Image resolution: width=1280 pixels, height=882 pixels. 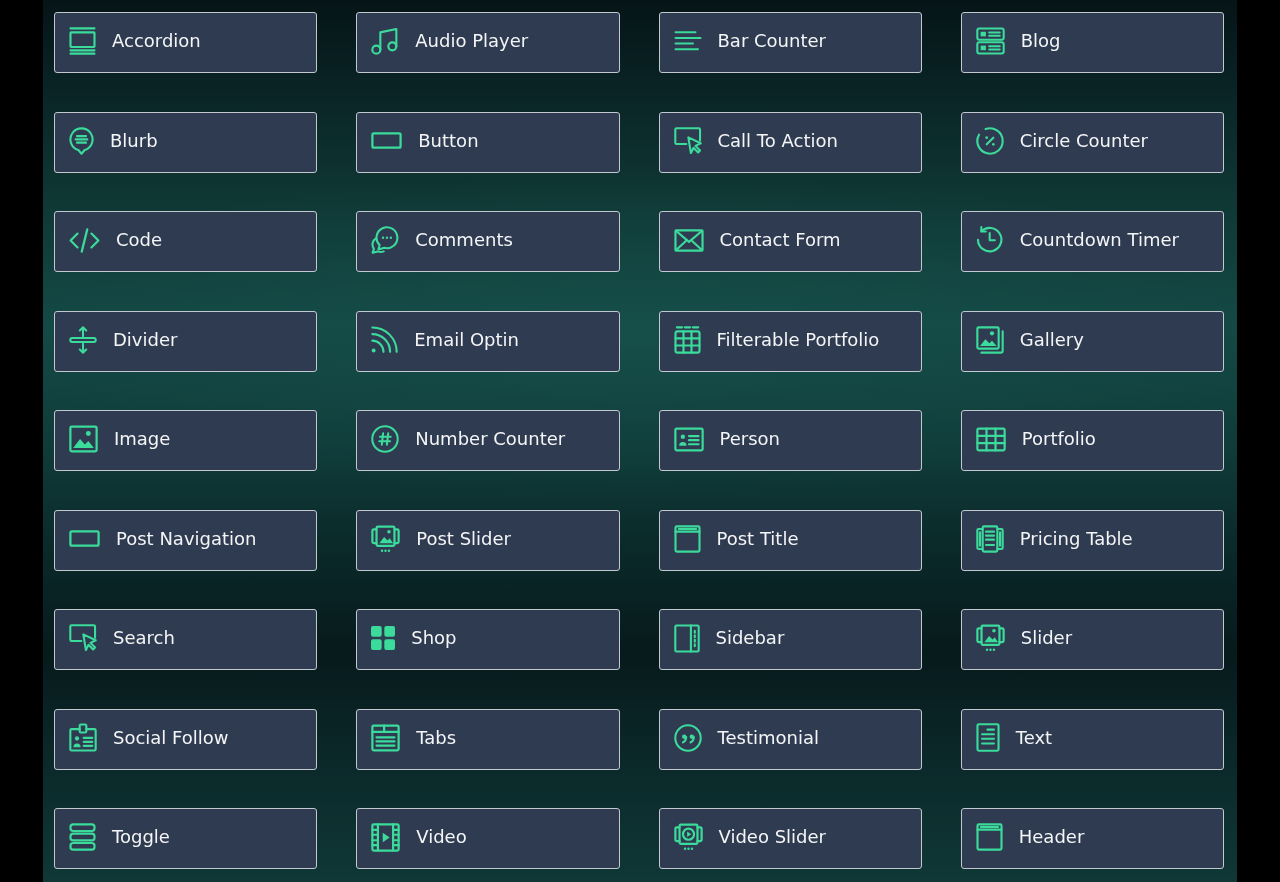 I want to click on rss-icon, so click(x=385, y=339).